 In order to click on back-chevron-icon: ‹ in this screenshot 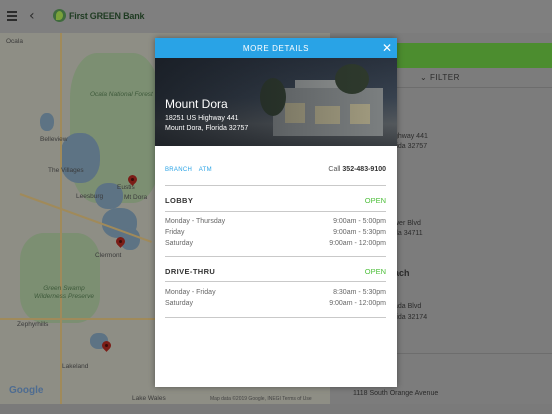, I will do `click(32, 16)`.